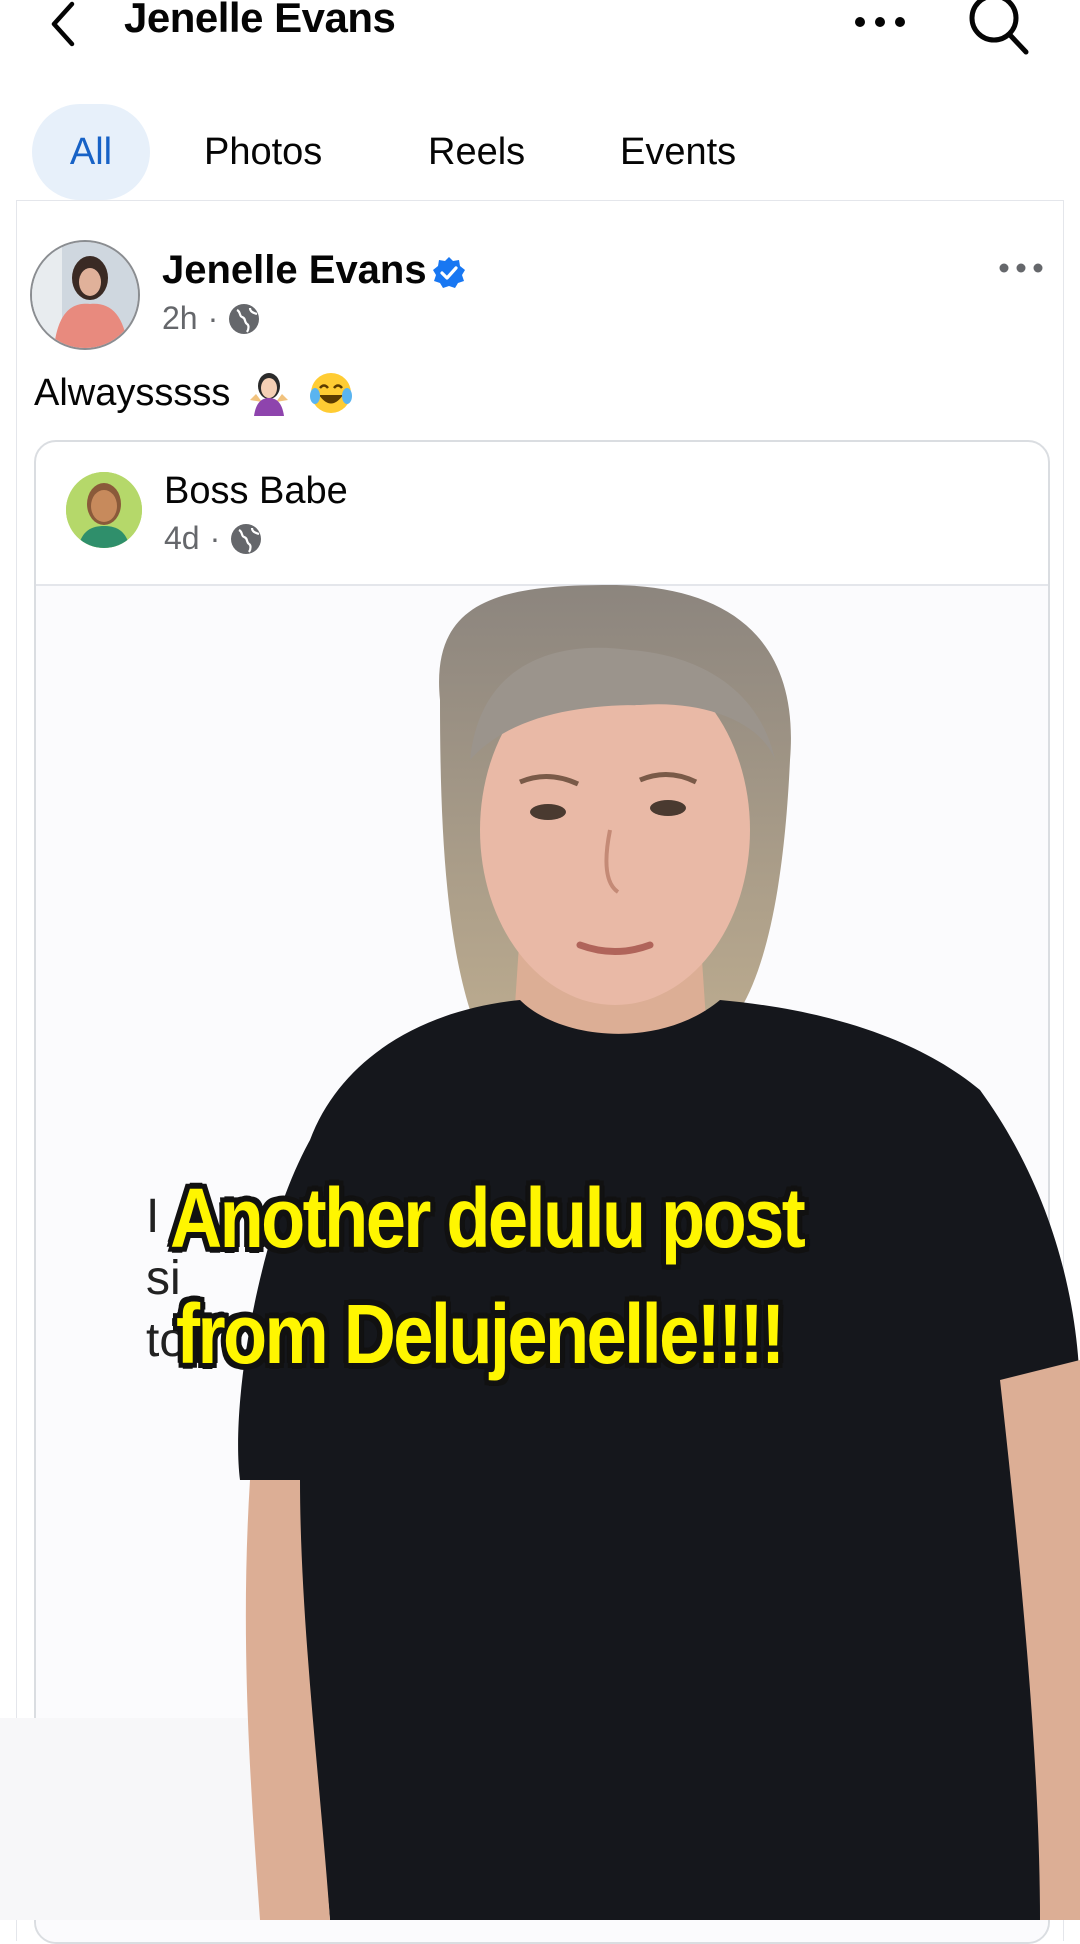 The image size is (1080, 1944). What do you see at coordinates (91, 152) in the screenshot?
I see `tab-all: All` at bounding box center [91, 152].